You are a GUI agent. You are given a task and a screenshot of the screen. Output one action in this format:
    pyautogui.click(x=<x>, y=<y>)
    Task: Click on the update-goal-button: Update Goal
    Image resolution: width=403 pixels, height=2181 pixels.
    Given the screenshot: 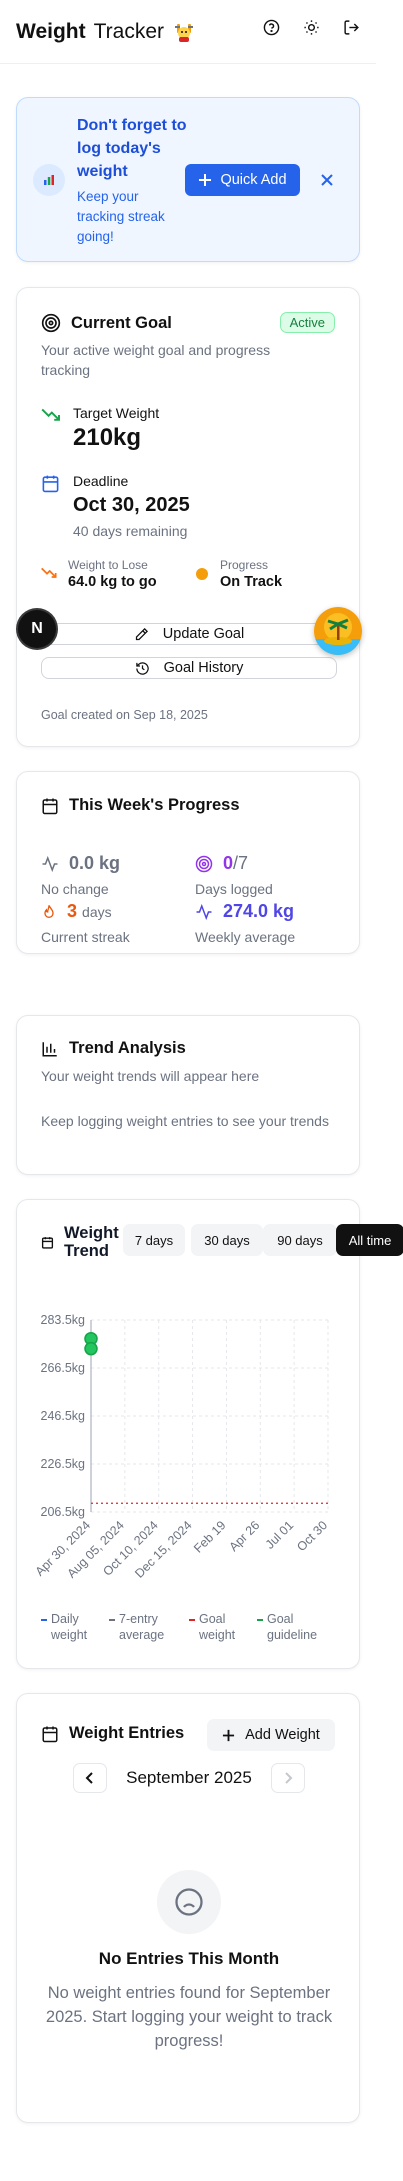 What is the action you would take?
    pyautogui.click(x=189, y=634)
    